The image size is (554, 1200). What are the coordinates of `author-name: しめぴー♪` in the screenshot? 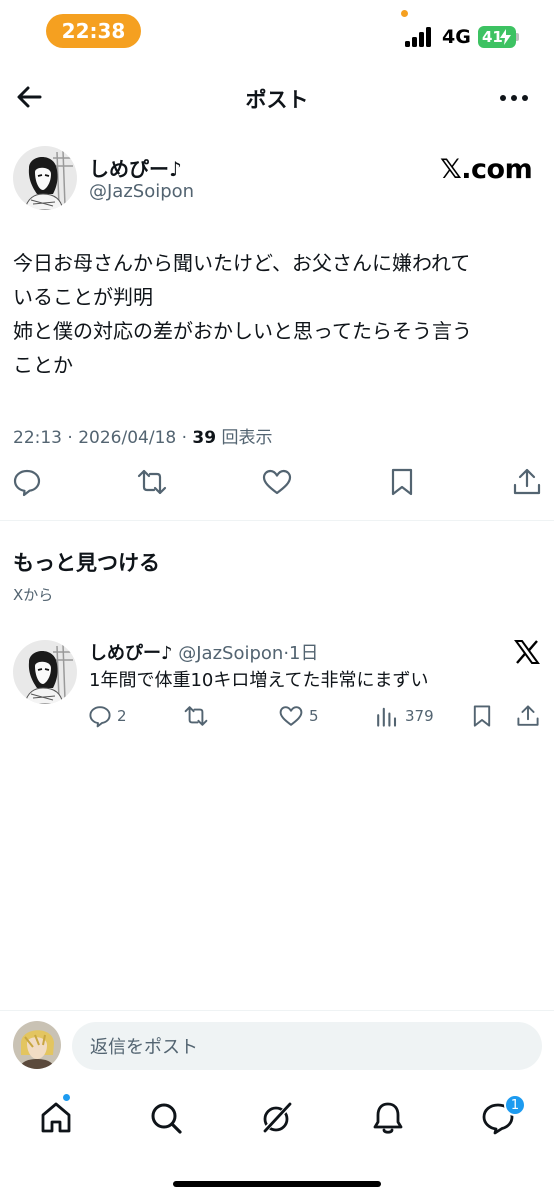 It's located at (135, 167).